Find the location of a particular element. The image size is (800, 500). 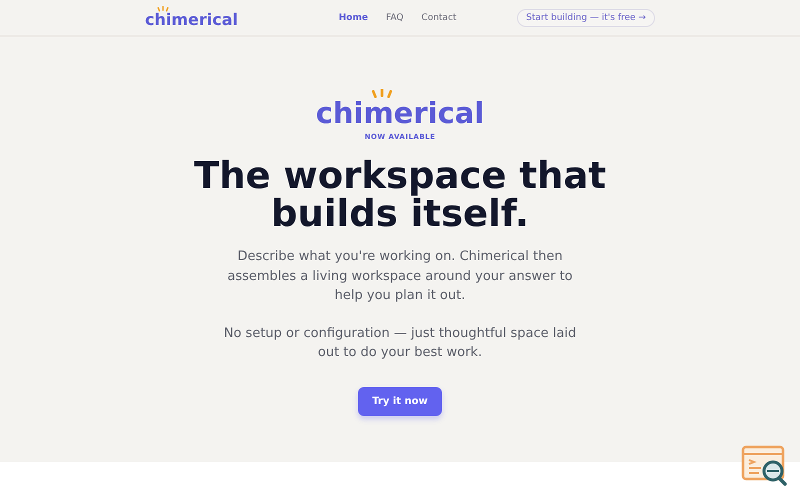

try-it-now-button: Try it now is located at coordinates (400, 401).